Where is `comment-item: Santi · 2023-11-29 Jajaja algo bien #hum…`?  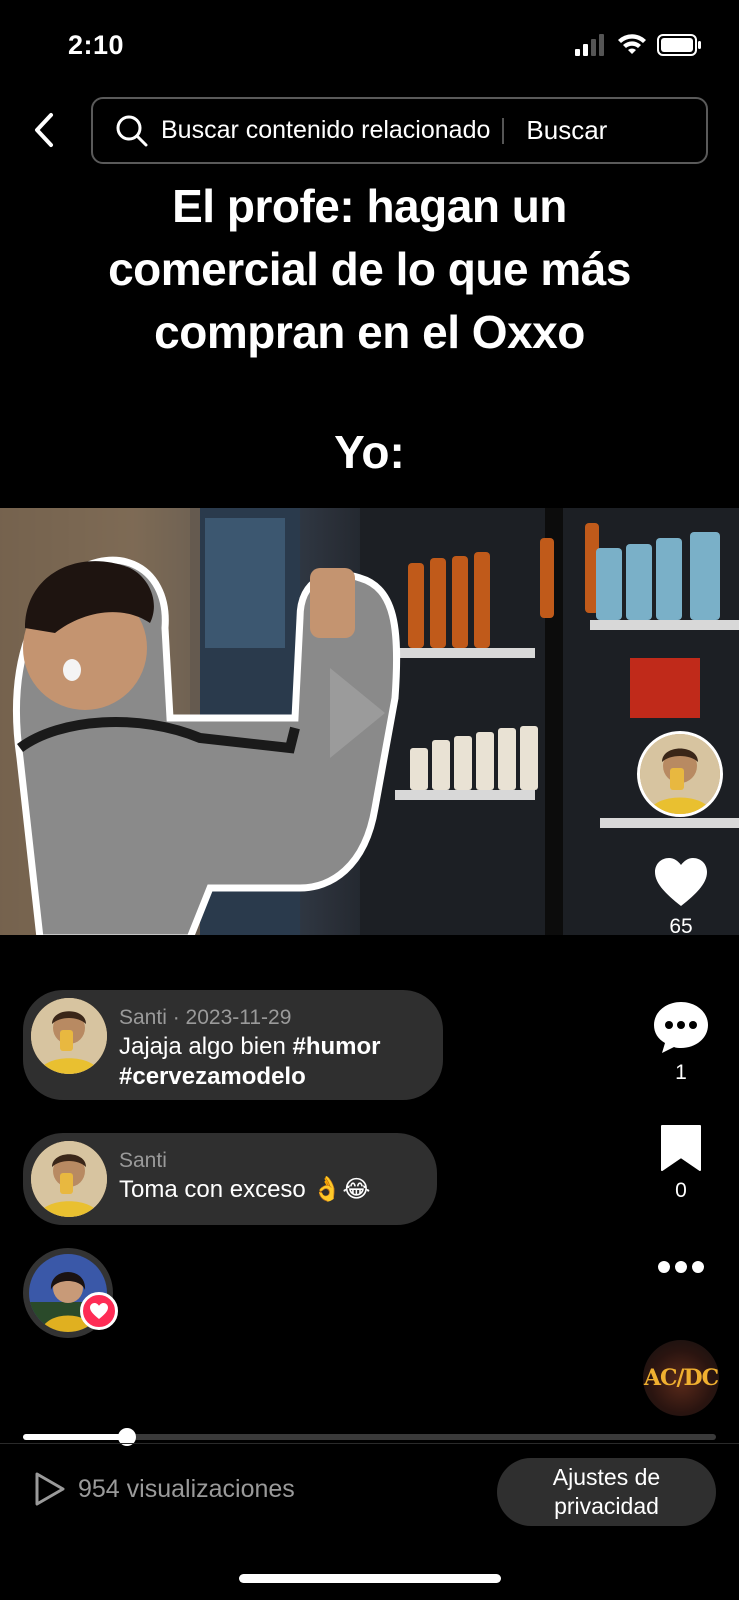
comment-item: Santi · 2023-11-29 Jajaja algo bien #hum… is located at coordinates (233, 1045).